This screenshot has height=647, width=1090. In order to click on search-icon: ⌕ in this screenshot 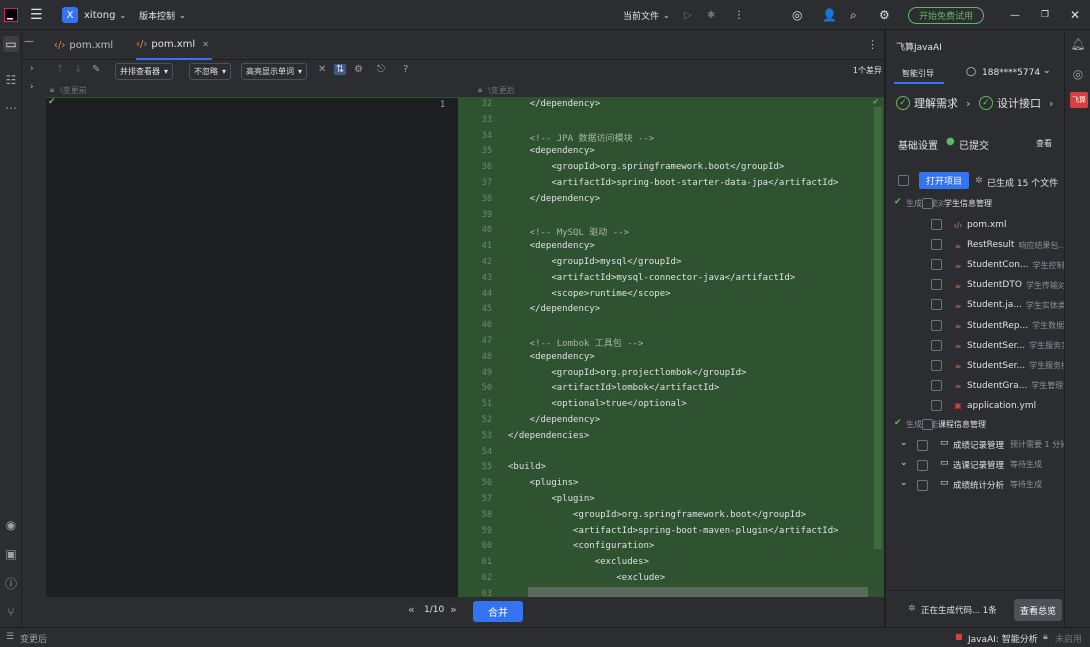, I will do `click(853, 15)`.